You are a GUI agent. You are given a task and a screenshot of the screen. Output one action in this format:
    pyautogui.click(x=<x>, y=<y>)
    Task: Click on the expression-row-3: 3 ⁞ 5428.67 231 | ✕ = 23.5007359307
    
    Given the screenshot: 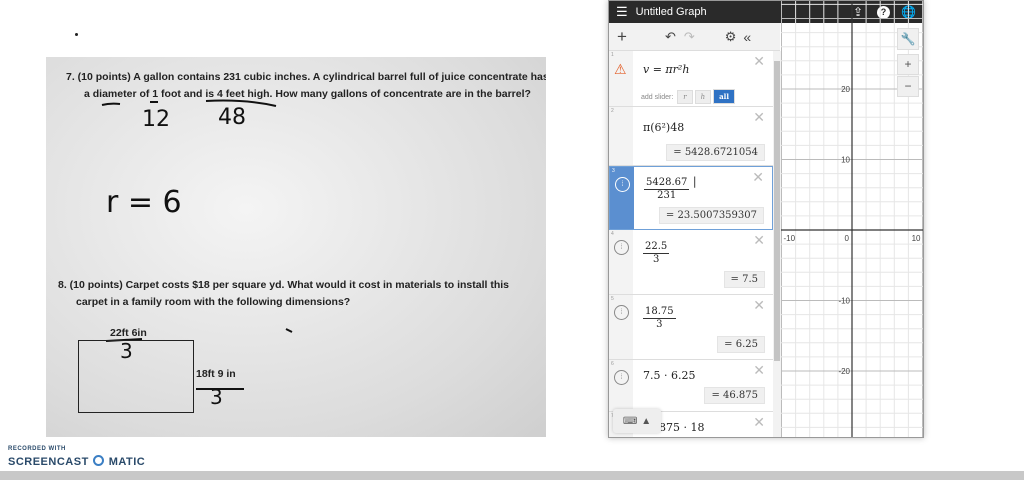 What is the action you would take?
    pyautogui.click(x=691, y=198)
    